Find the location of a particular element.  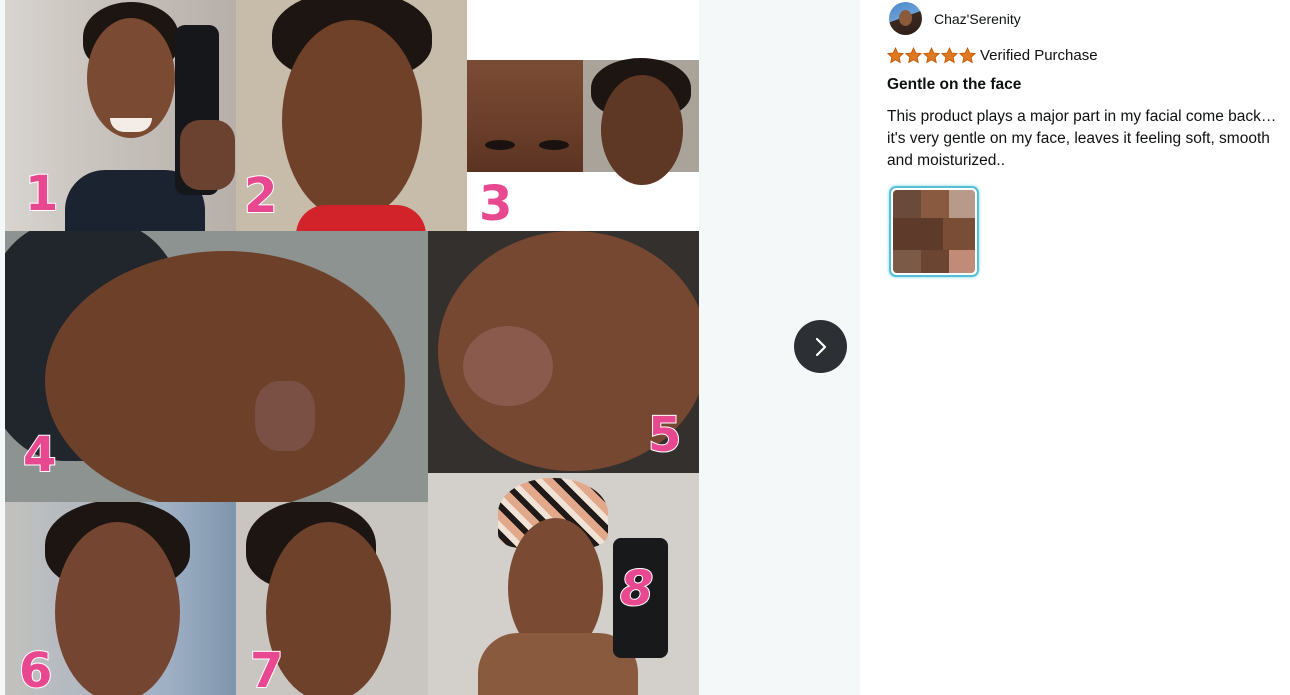

photo-tile-4: 4 is located at coordinates (216, 366).